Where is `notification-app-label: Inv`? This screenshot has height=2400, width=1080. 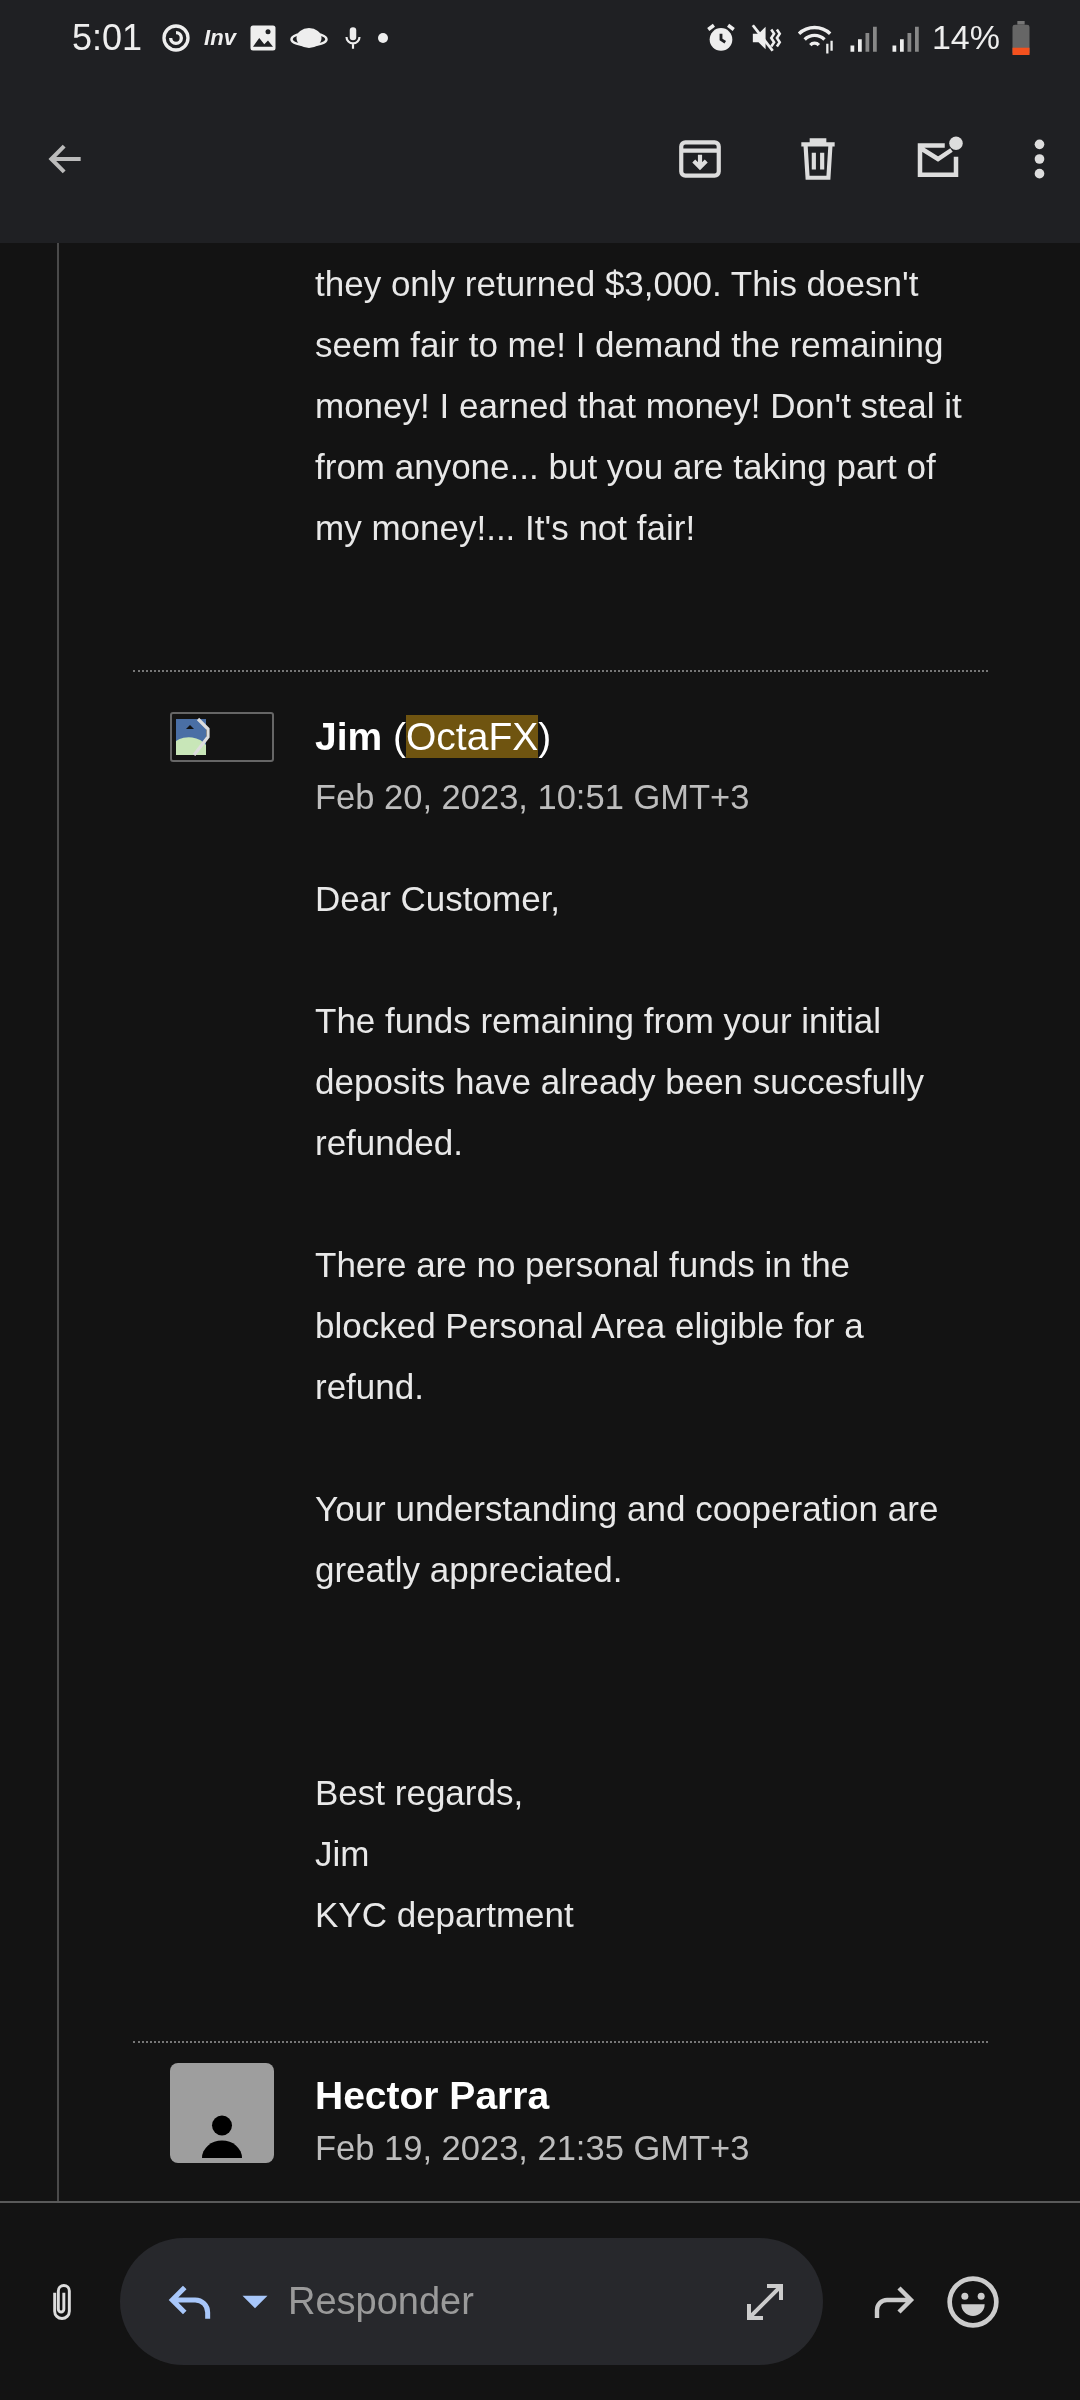
notification-app-label: Inv is located at coordinates (220, 37).